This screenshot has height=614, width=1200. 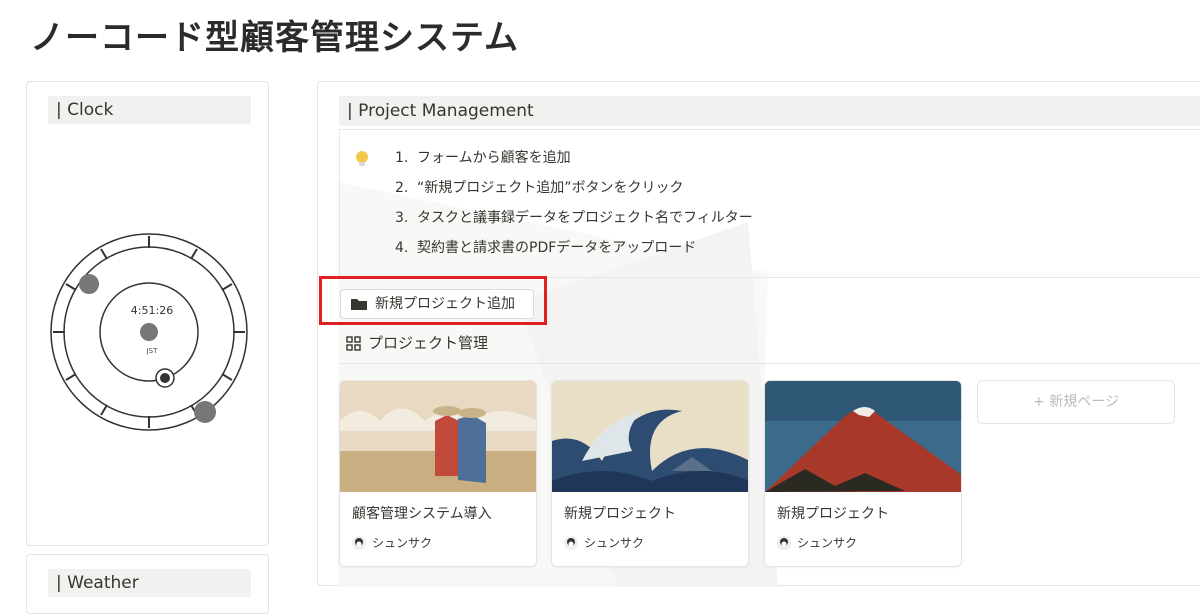 I want to click on step-item: 2. “新規プロジェクト追加”ボタンをクリック, so click(x=574, y=193).